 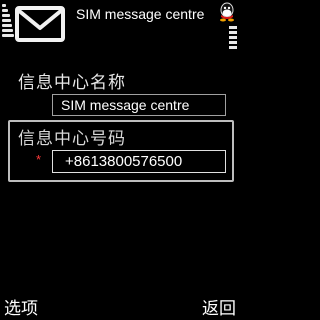 I want to click on qq-icon, so click(x=227, y=12).